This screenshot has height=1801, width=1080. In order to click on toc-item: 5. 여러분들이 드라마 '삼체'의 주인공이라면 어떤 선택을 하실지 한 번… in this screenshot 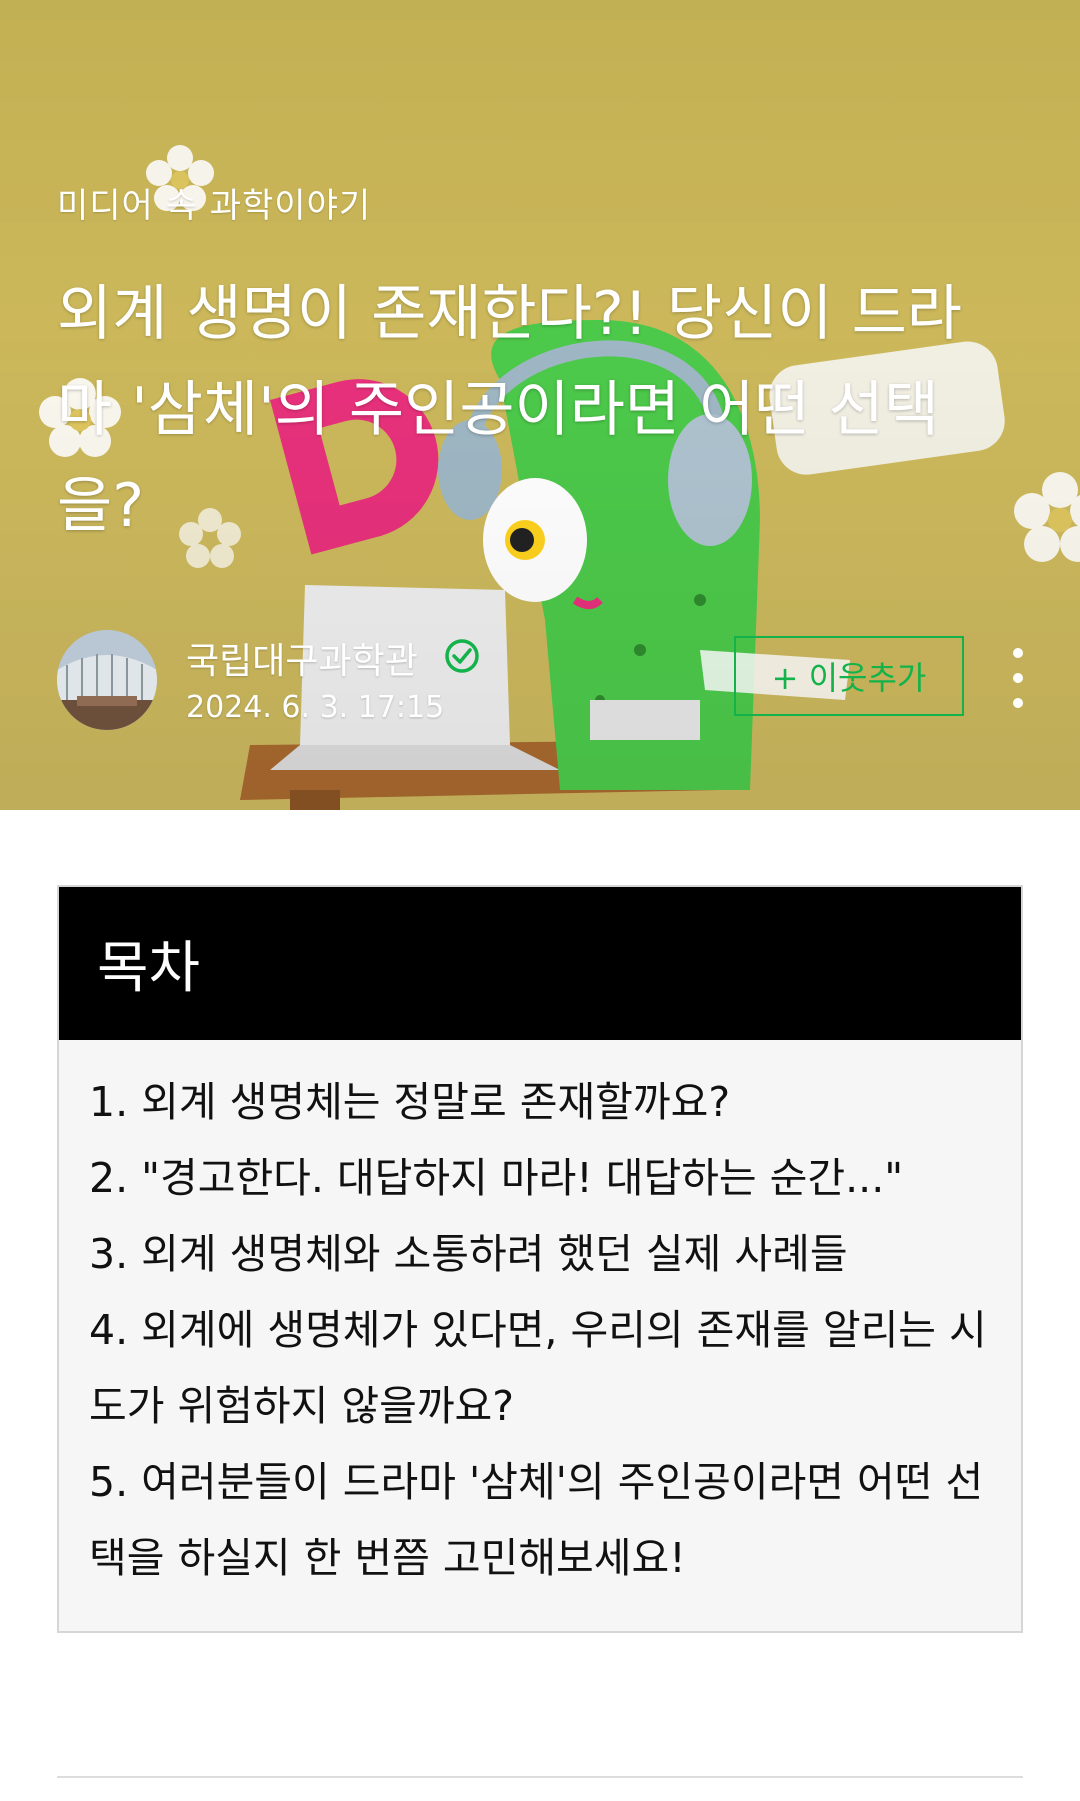, I will do `click(540, 1520)`.